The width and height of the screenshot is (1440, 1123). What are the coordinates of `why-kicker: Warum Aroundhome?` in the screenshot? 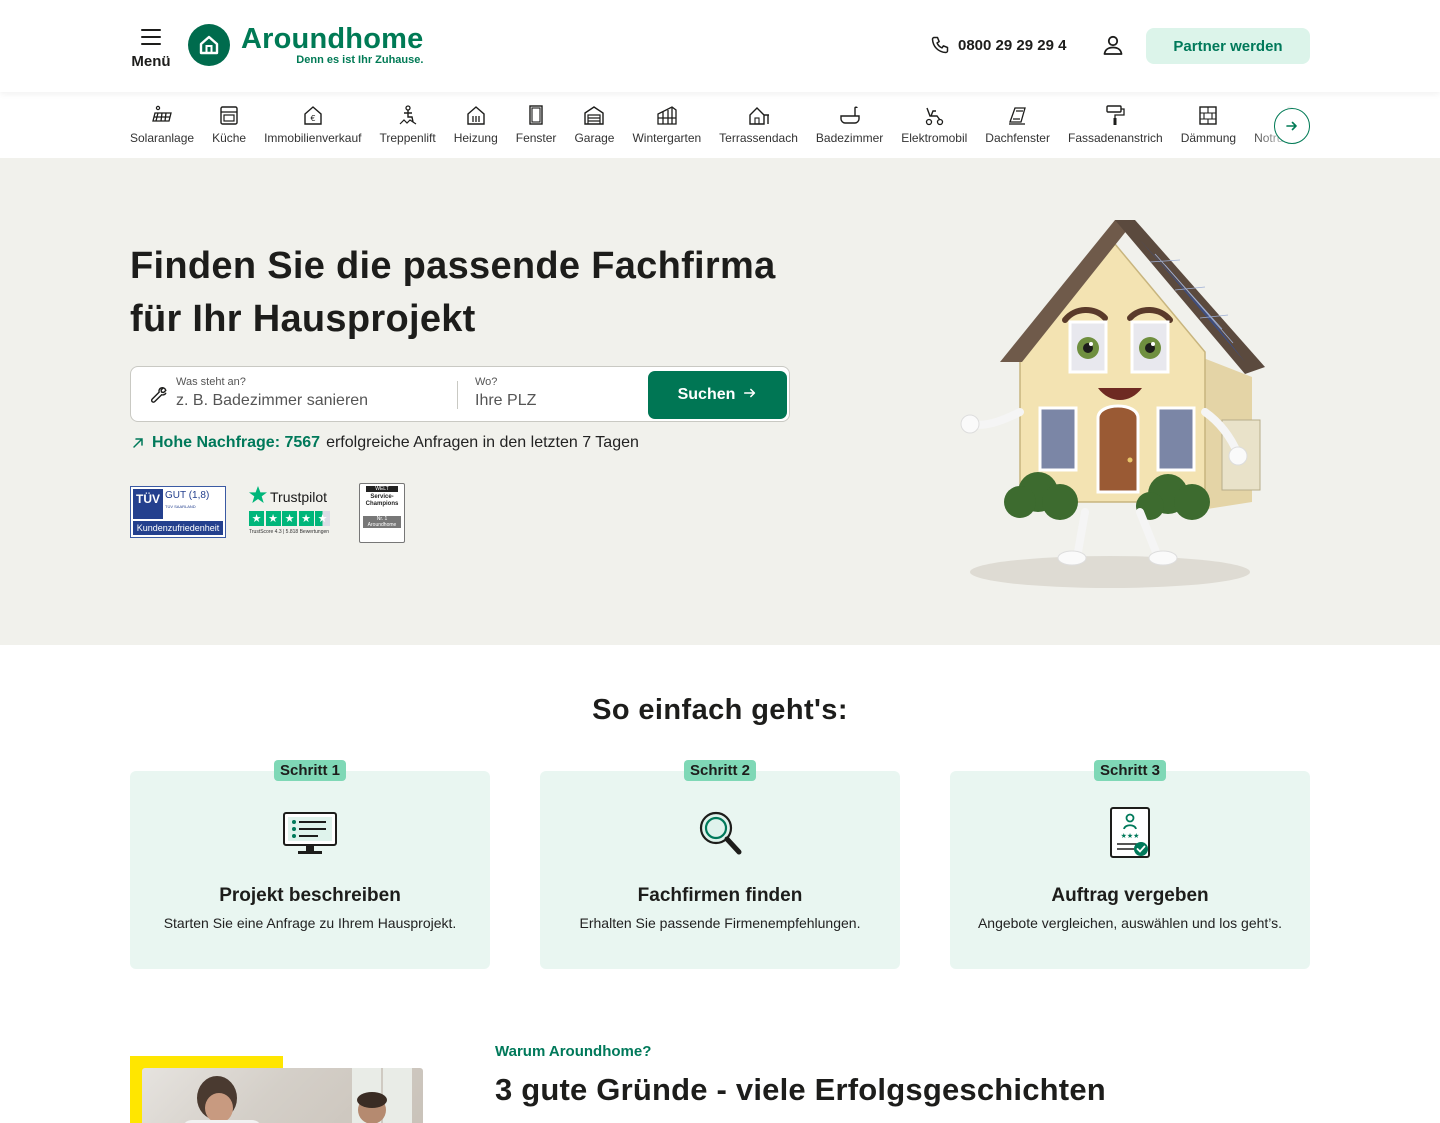 It's located at (573, 1051).